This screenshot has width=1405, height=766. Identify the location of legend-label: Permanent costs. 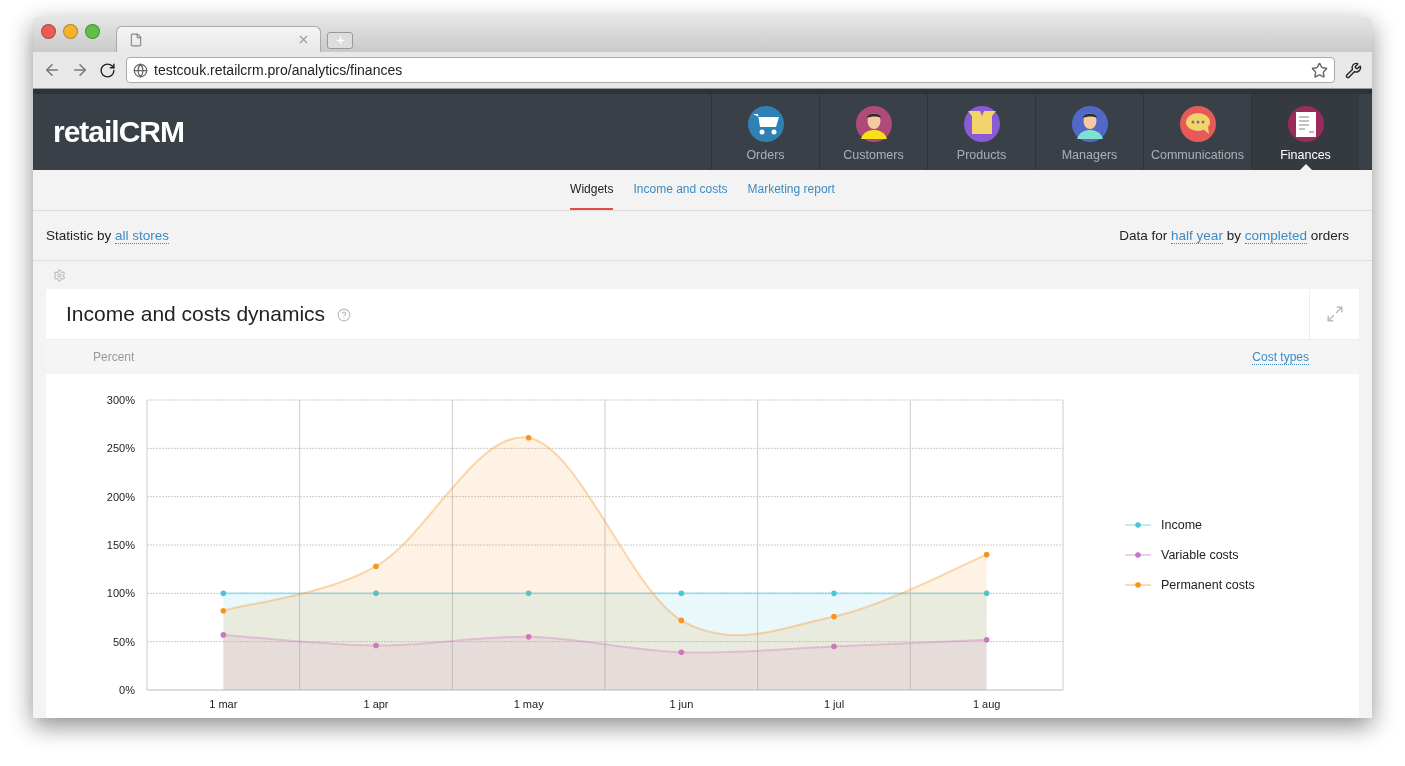
(1208, 585).